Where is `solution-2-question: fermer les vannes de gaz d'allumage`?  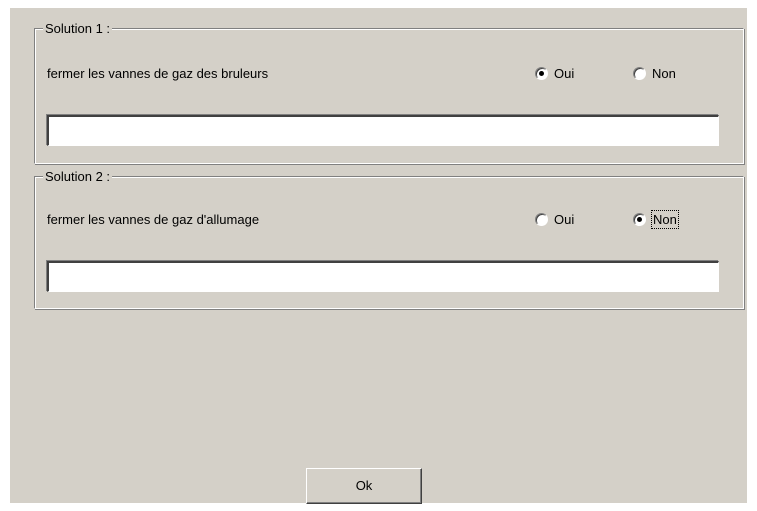 solution-2-question: fermer les vannes de gaz d'allumage is located at coordinates (153, 219).